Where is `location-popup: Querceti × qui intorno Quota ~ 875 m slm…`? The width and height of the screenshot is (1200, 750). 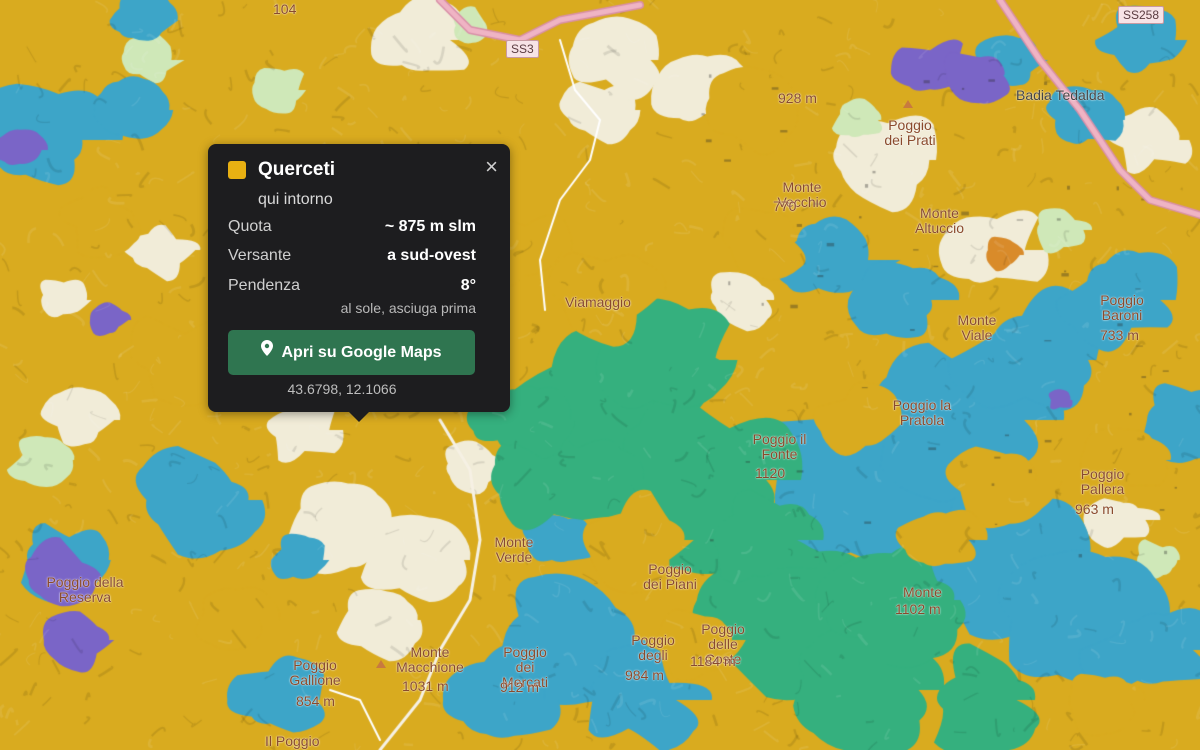 location-popup: Querceti × qui intorno Quota ~ 875 m slm… is located at coordinates (359, 283).